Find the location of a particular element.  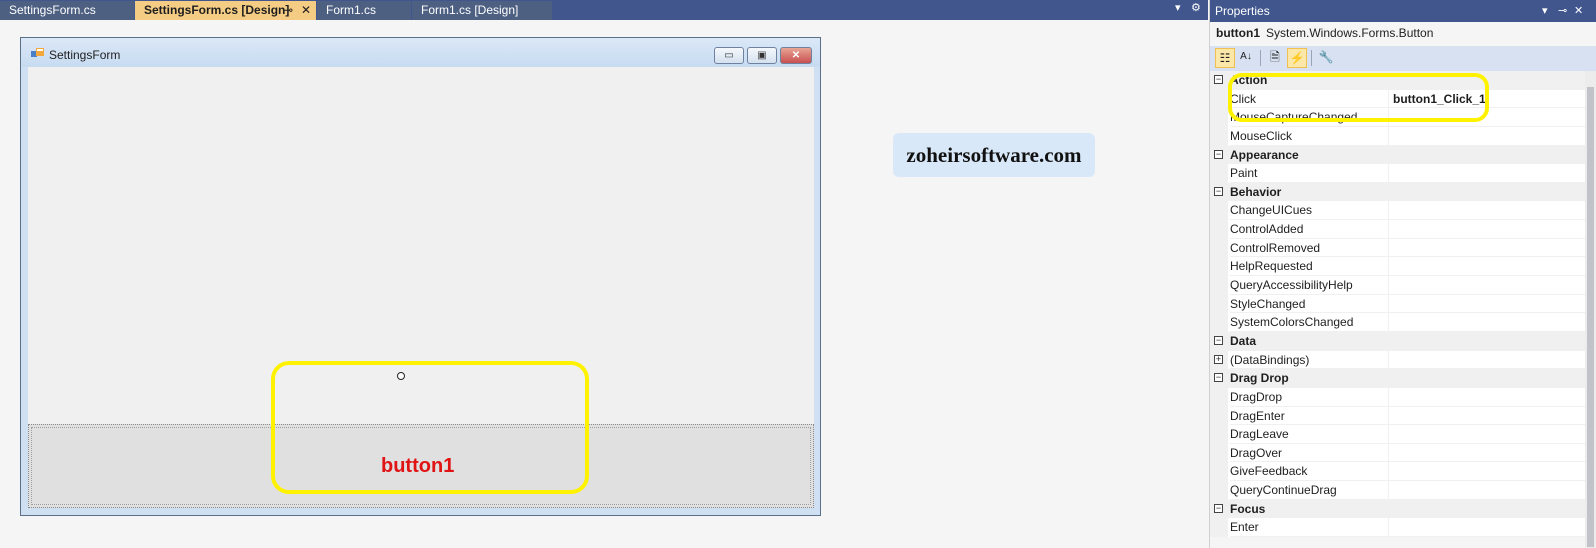

category-appearance: − Appearance is located at coordinates (1398, 155).